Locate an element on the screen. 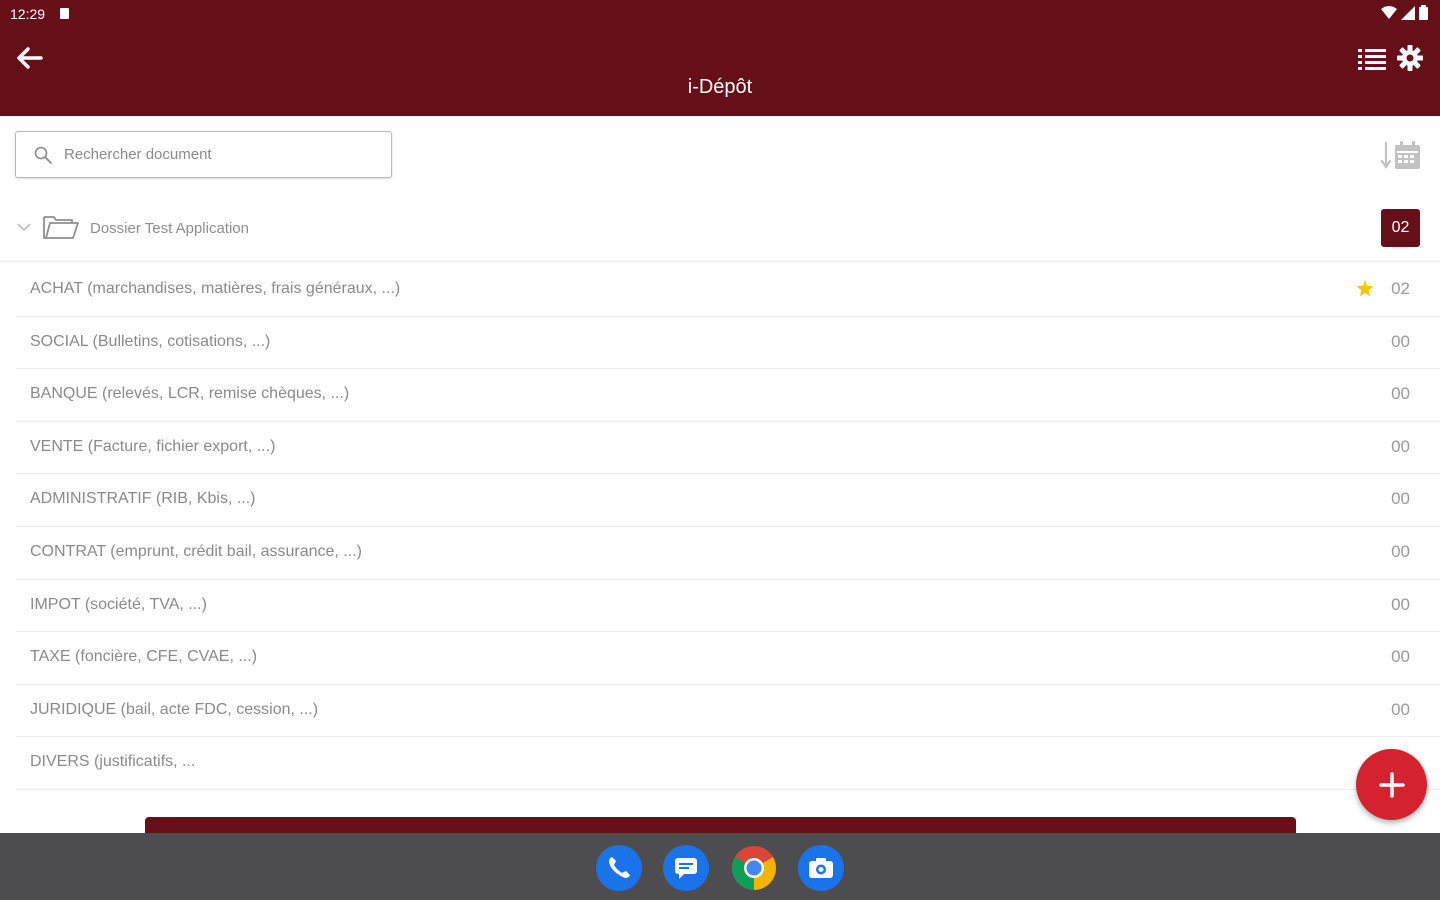 This screenshot has height=900, width=1440. star-icon is located at coordinates (1365, 288).